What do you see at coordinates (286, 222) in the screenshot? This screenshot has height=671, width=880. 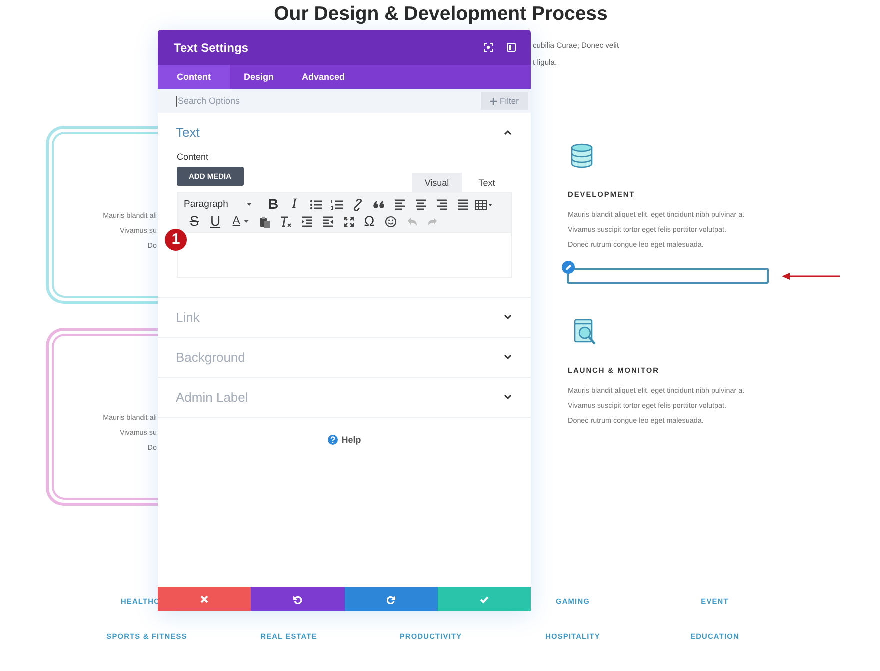 I see `clear-format-icon` at bounding box center [286, 222].